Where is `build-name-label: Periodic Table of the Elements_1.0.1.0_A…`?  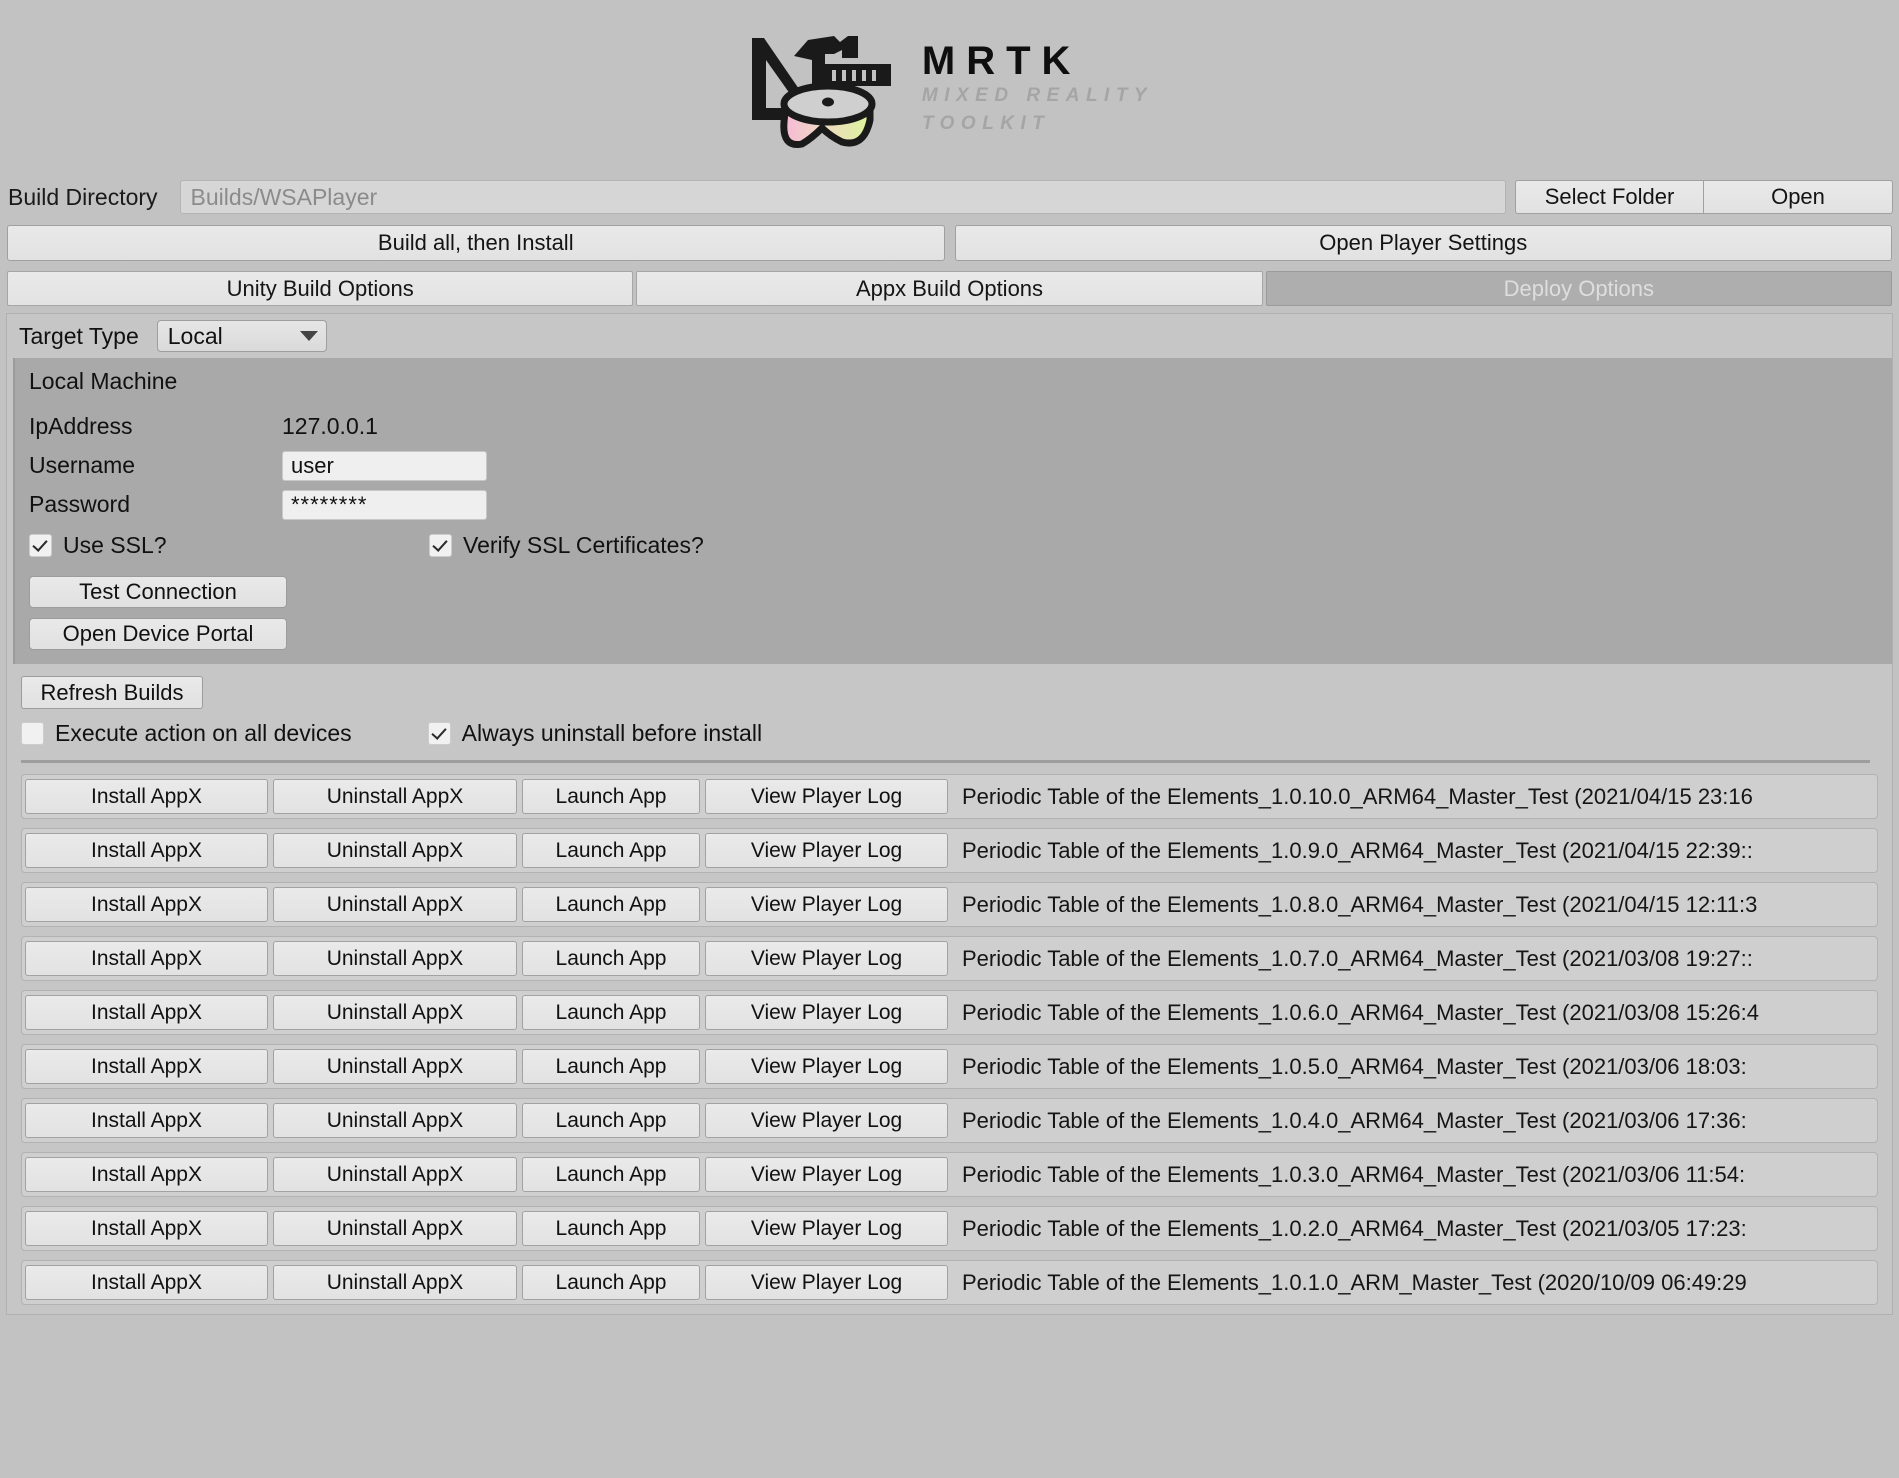 build-name-label: Periodic Table of the Elements_1.0.1.0_A… is located at coordinates (1354, 1282).